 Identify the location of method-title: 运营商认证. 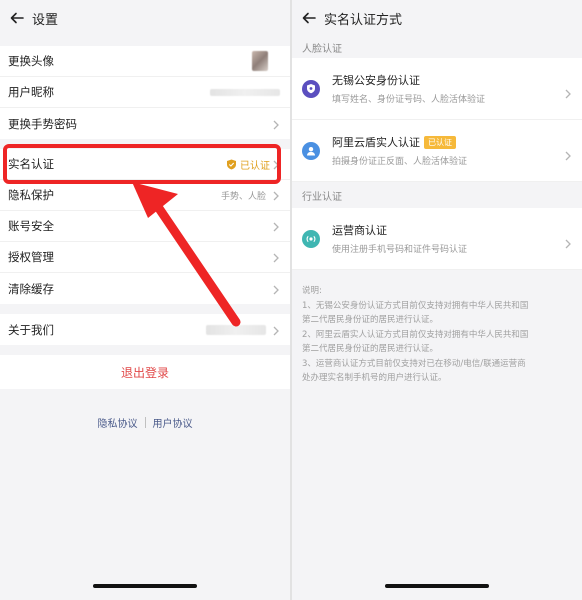
(359, 230).